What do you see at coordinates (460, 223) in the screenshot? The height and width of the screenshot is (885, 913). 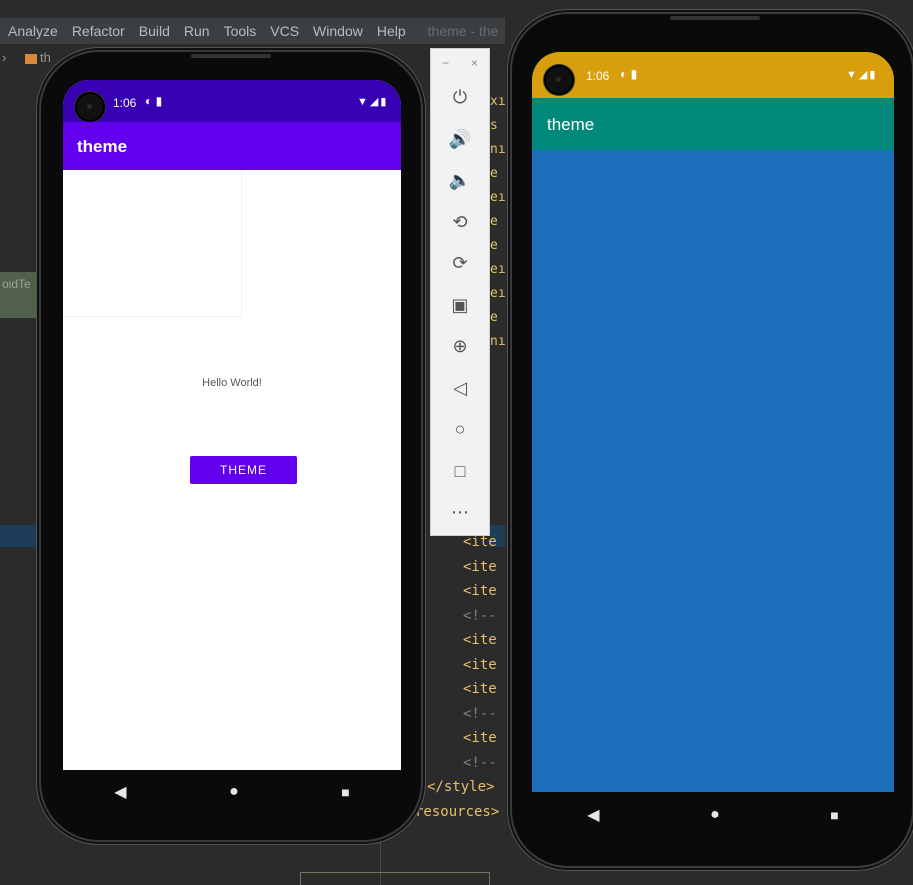 I see `rotate-left-icon: ⟲` at bounding box center [460, 223].